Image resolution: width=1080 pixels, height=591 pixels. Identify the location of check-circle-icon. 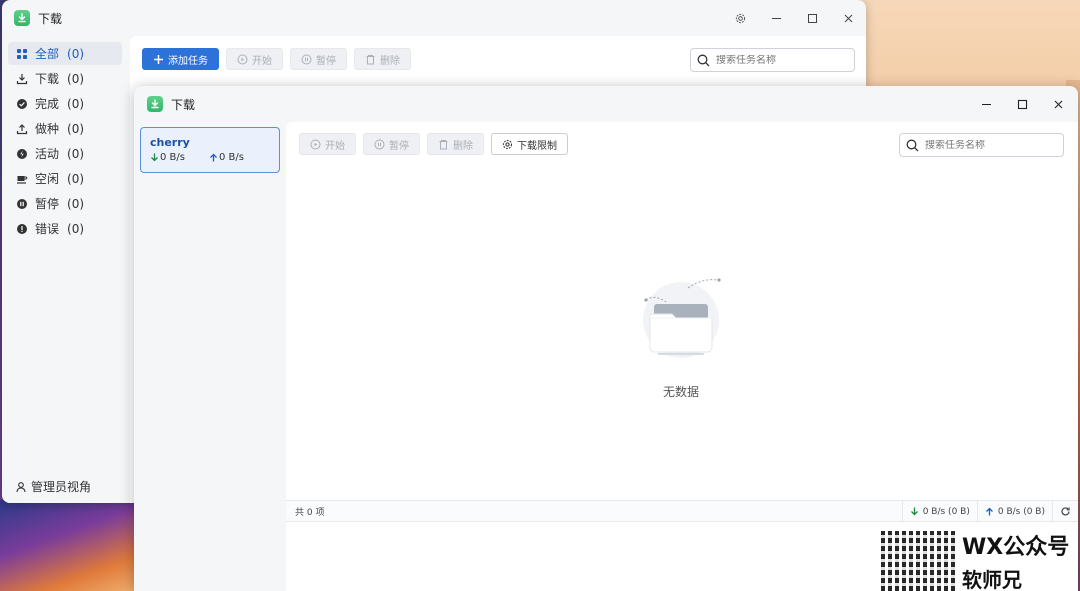
(22, 104).